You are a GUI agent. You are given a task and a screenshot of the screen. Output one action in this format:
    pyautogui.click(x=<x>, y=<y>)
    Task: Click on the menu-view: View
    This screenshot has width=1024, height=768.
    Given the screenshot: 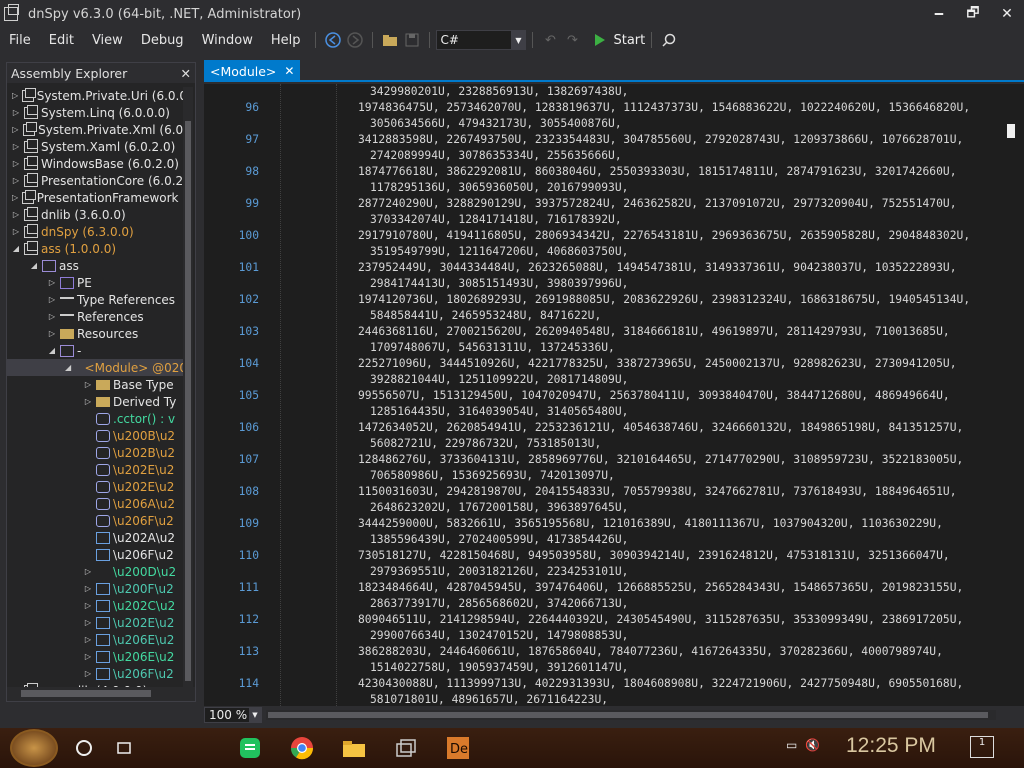 What is the action you would take?
    pyautogui.click(x=107, y=40)
    